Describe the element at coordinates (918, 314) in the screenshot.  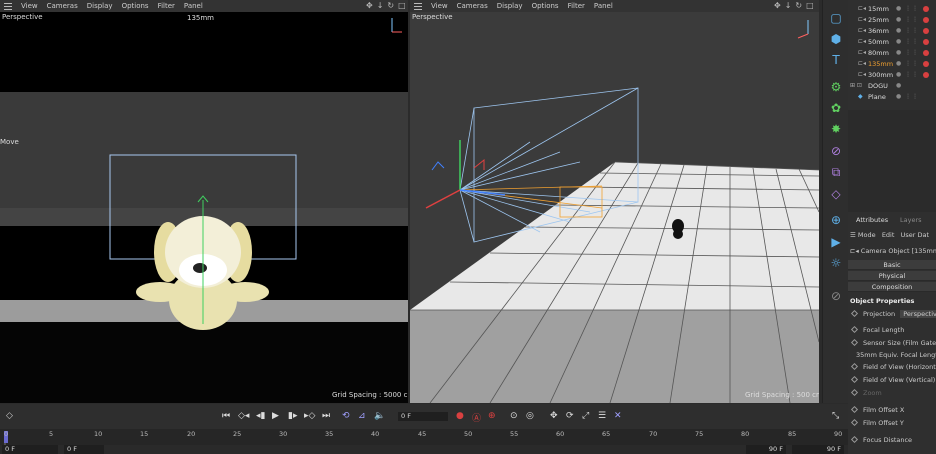
I see `projection-dropdown: Perspective` at that location.